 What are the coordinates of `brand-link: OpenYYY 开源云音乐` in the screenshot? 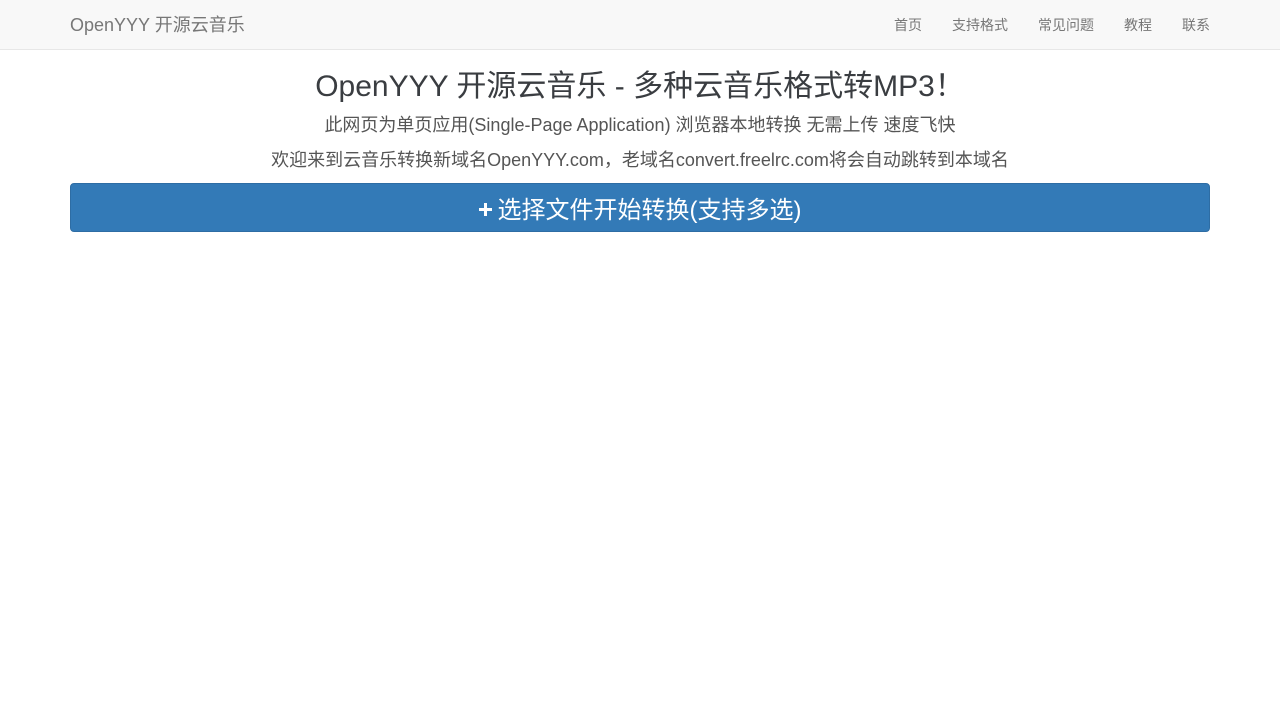 It's located at (157, 25).